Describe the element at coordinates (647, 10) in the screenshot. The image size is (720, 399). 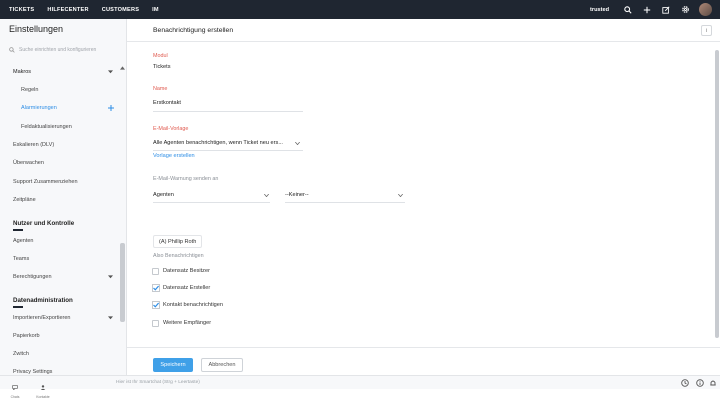
I see `plus-icon` at that location.